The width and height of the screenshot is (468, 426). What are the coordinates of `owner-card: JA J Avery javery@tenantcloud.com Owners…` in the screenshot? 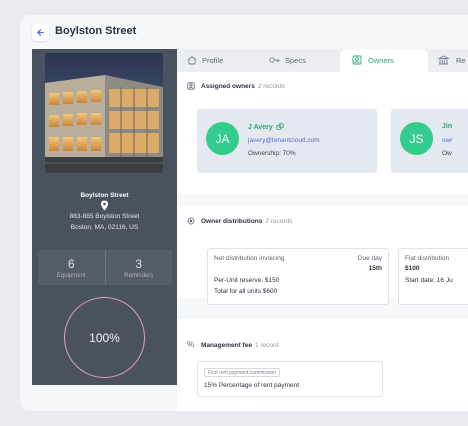 It's located at (287, 141).